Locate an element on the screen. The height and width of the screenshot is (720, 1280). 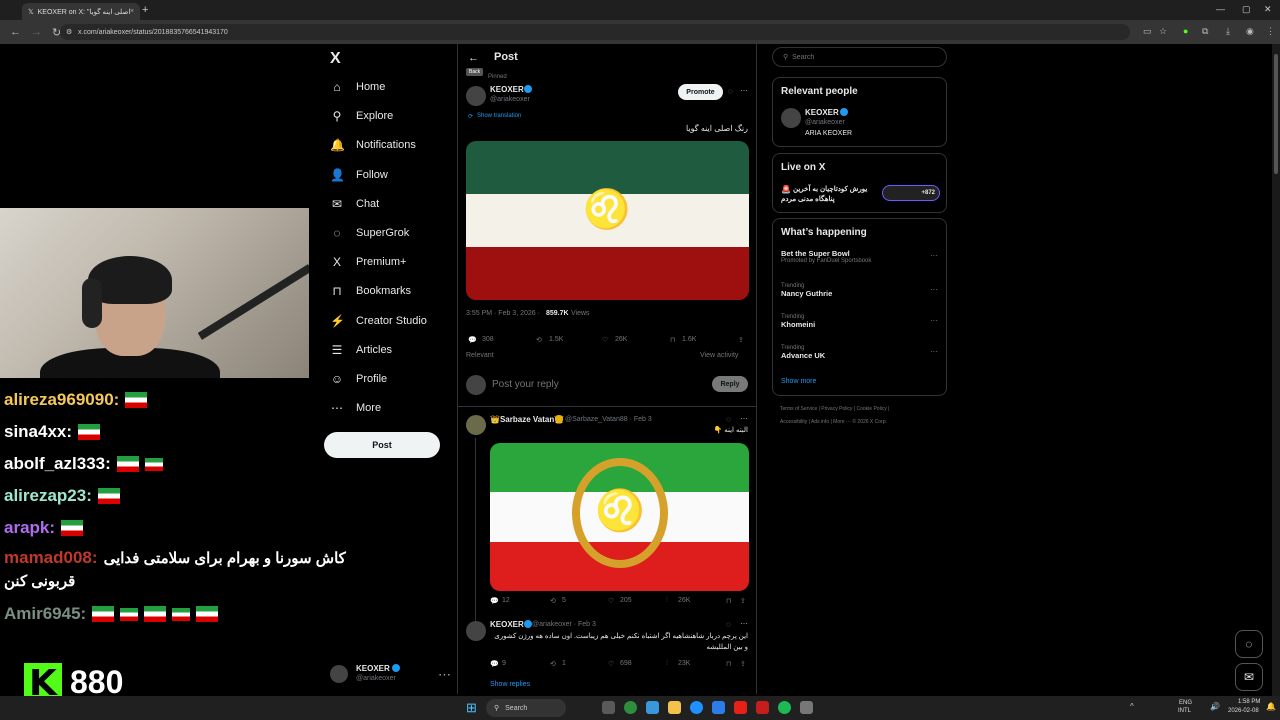
reply-author-name: 👑Sarbaze Vatan👑 is located at coordinates (527, 419).